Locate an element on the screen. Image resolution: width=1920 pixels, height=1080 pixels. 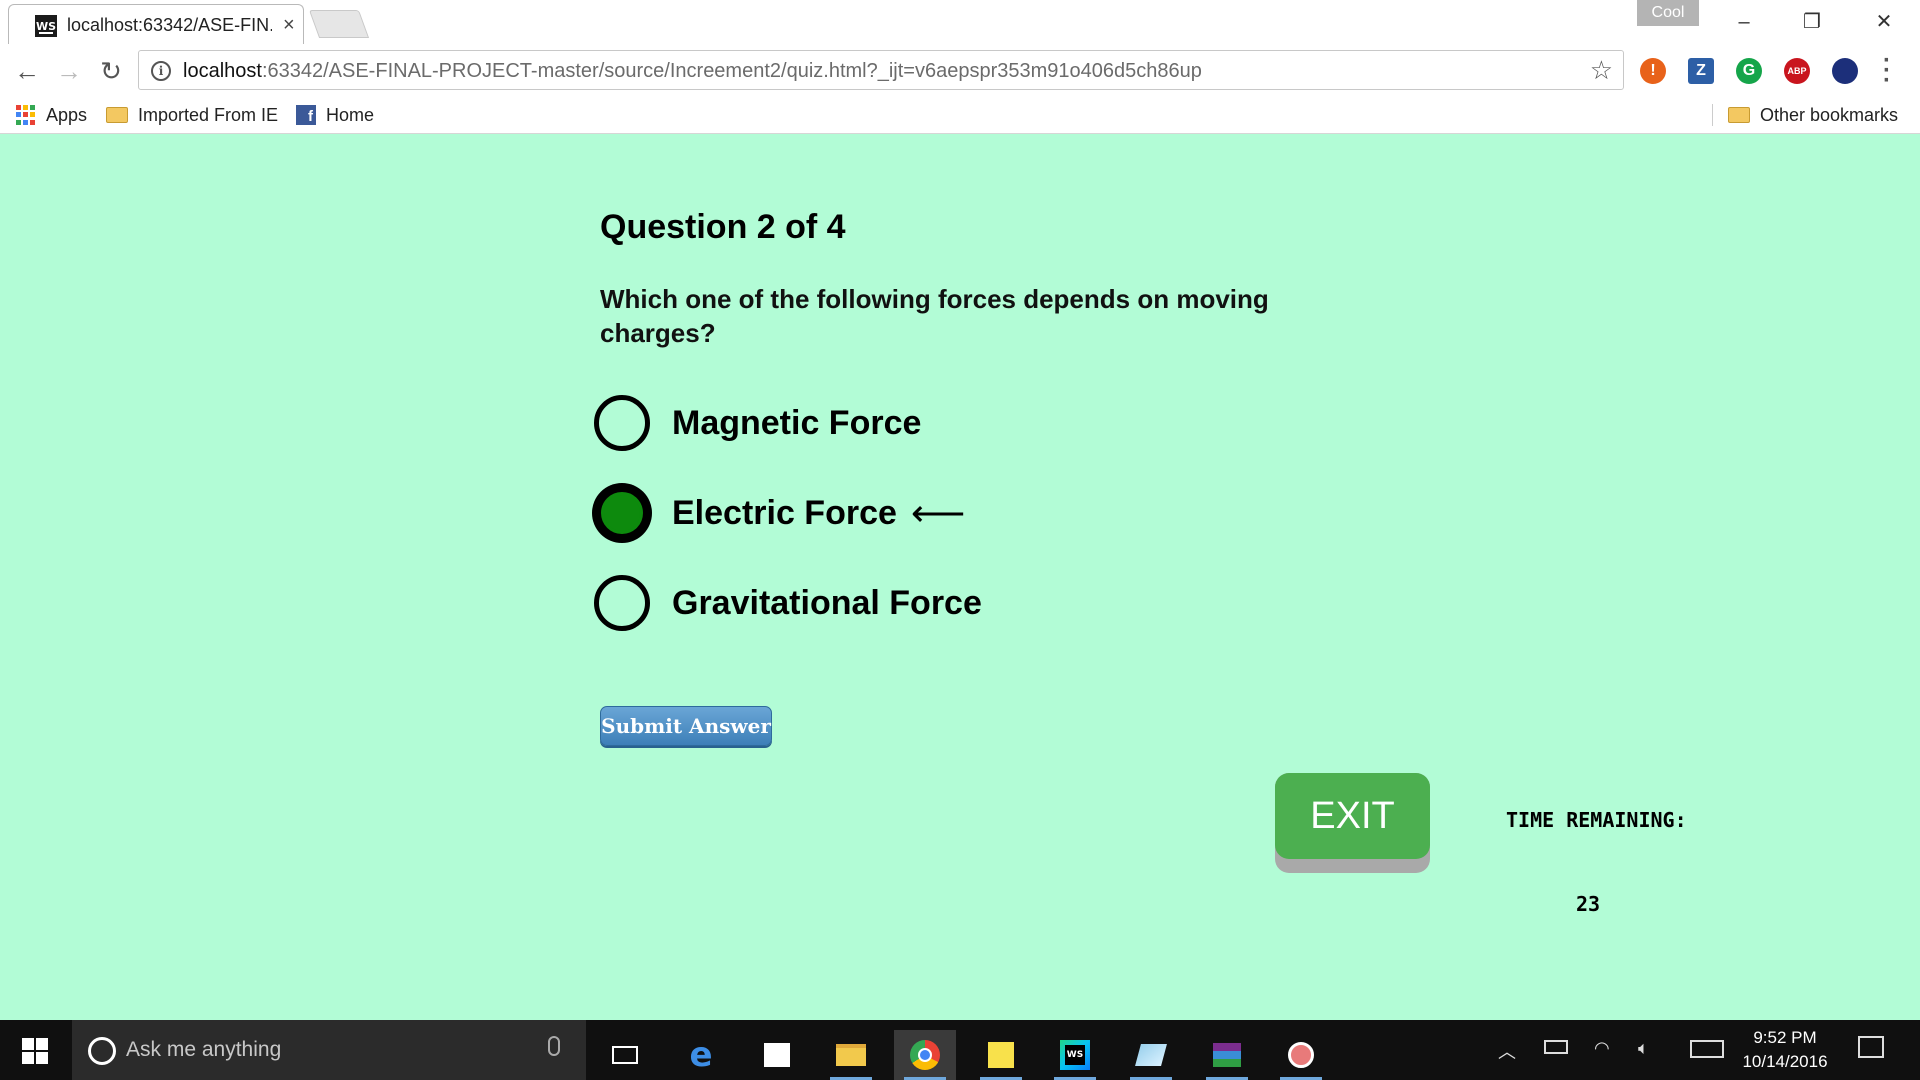
apps-grid-icon is located at coordinates (26, 115).